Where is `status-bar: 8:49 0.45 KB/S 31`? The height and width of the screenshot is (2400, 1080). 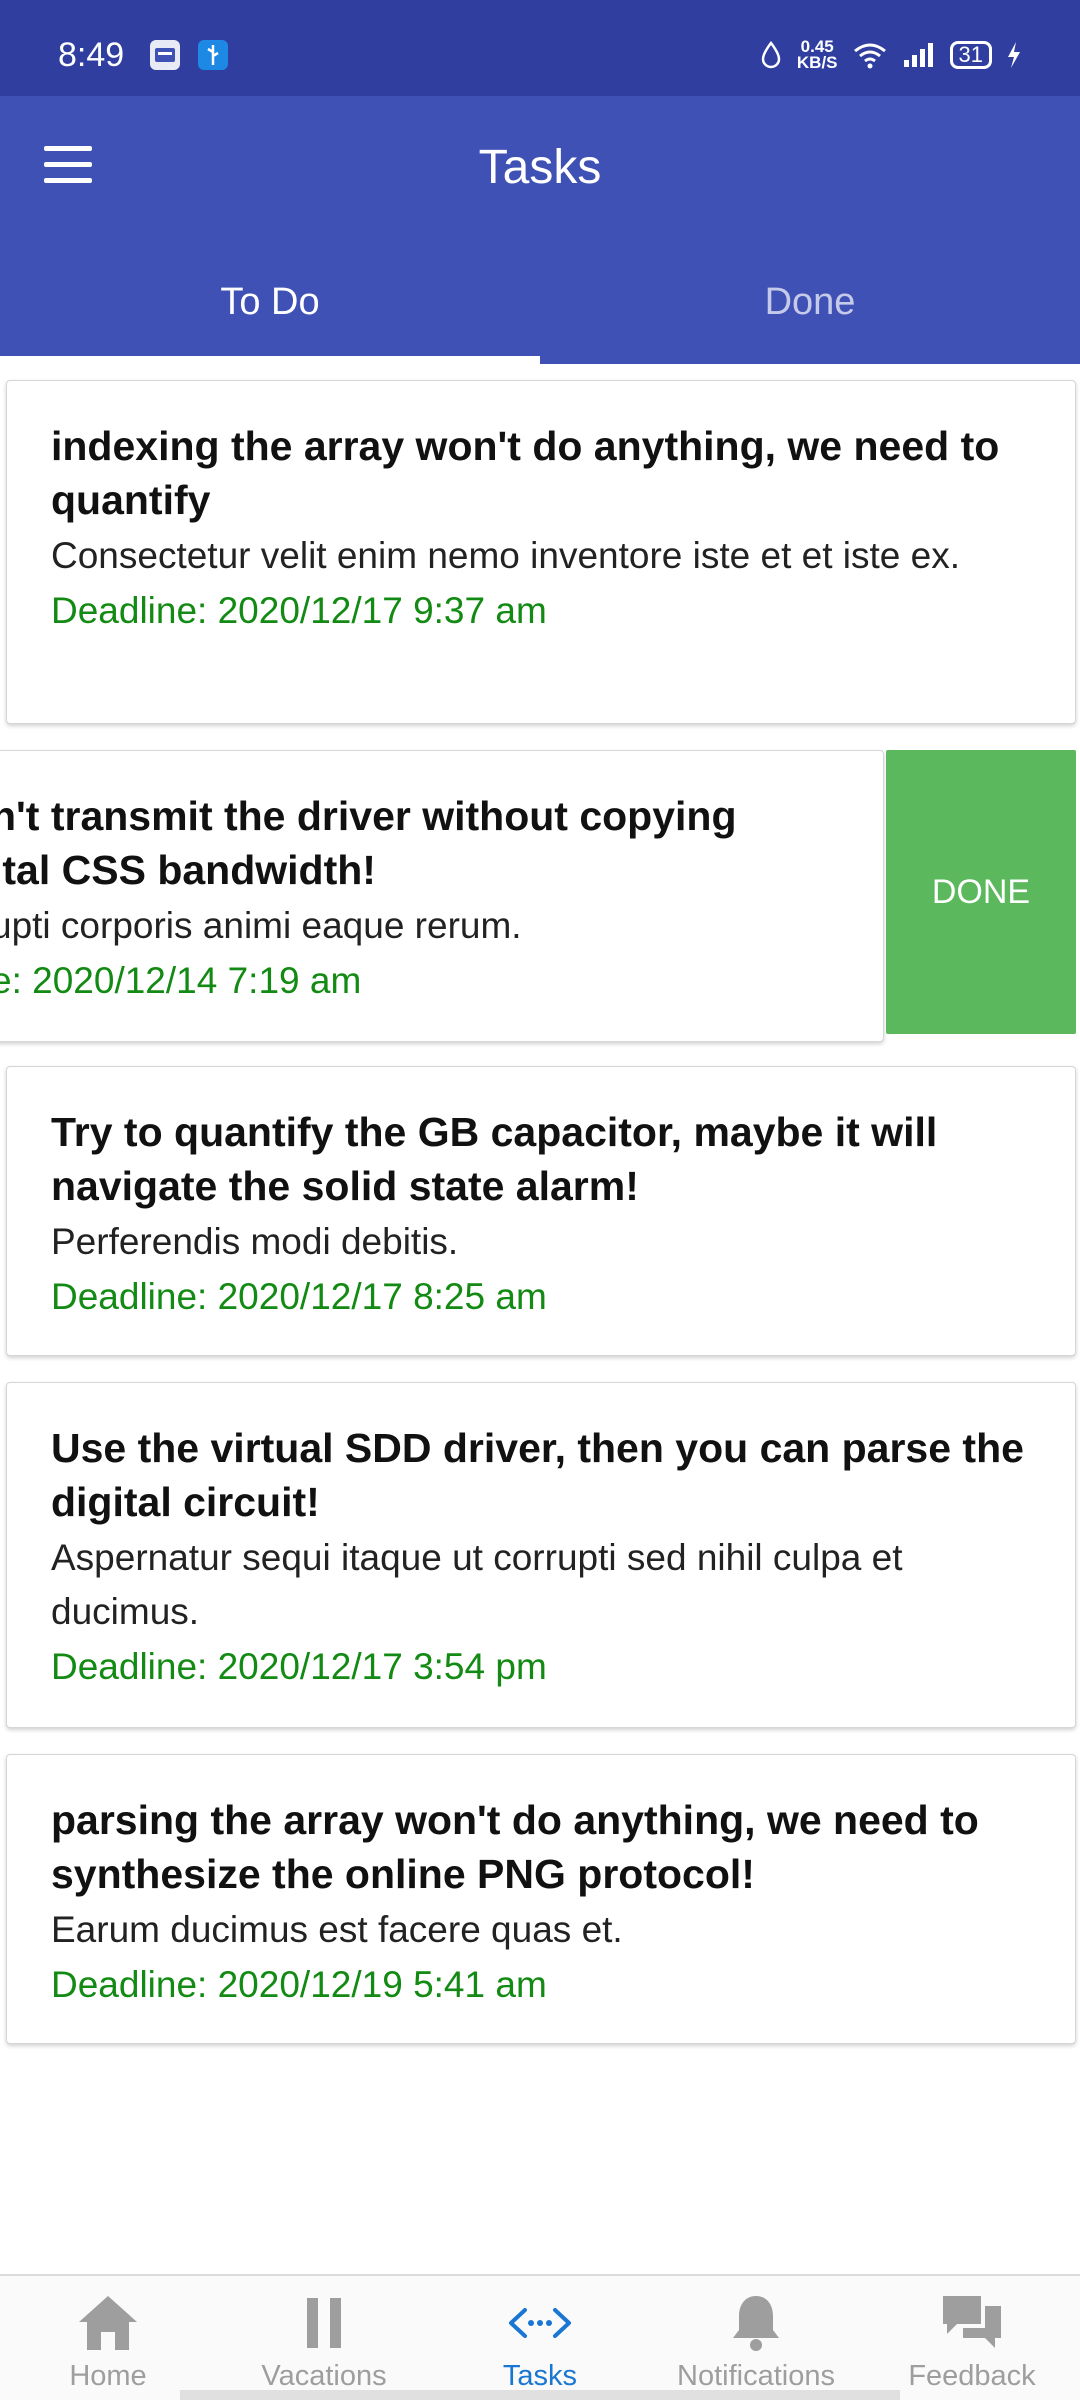
status-bar: 8:49 0.45 KB/S 31 is located at coordinates (540, 48).